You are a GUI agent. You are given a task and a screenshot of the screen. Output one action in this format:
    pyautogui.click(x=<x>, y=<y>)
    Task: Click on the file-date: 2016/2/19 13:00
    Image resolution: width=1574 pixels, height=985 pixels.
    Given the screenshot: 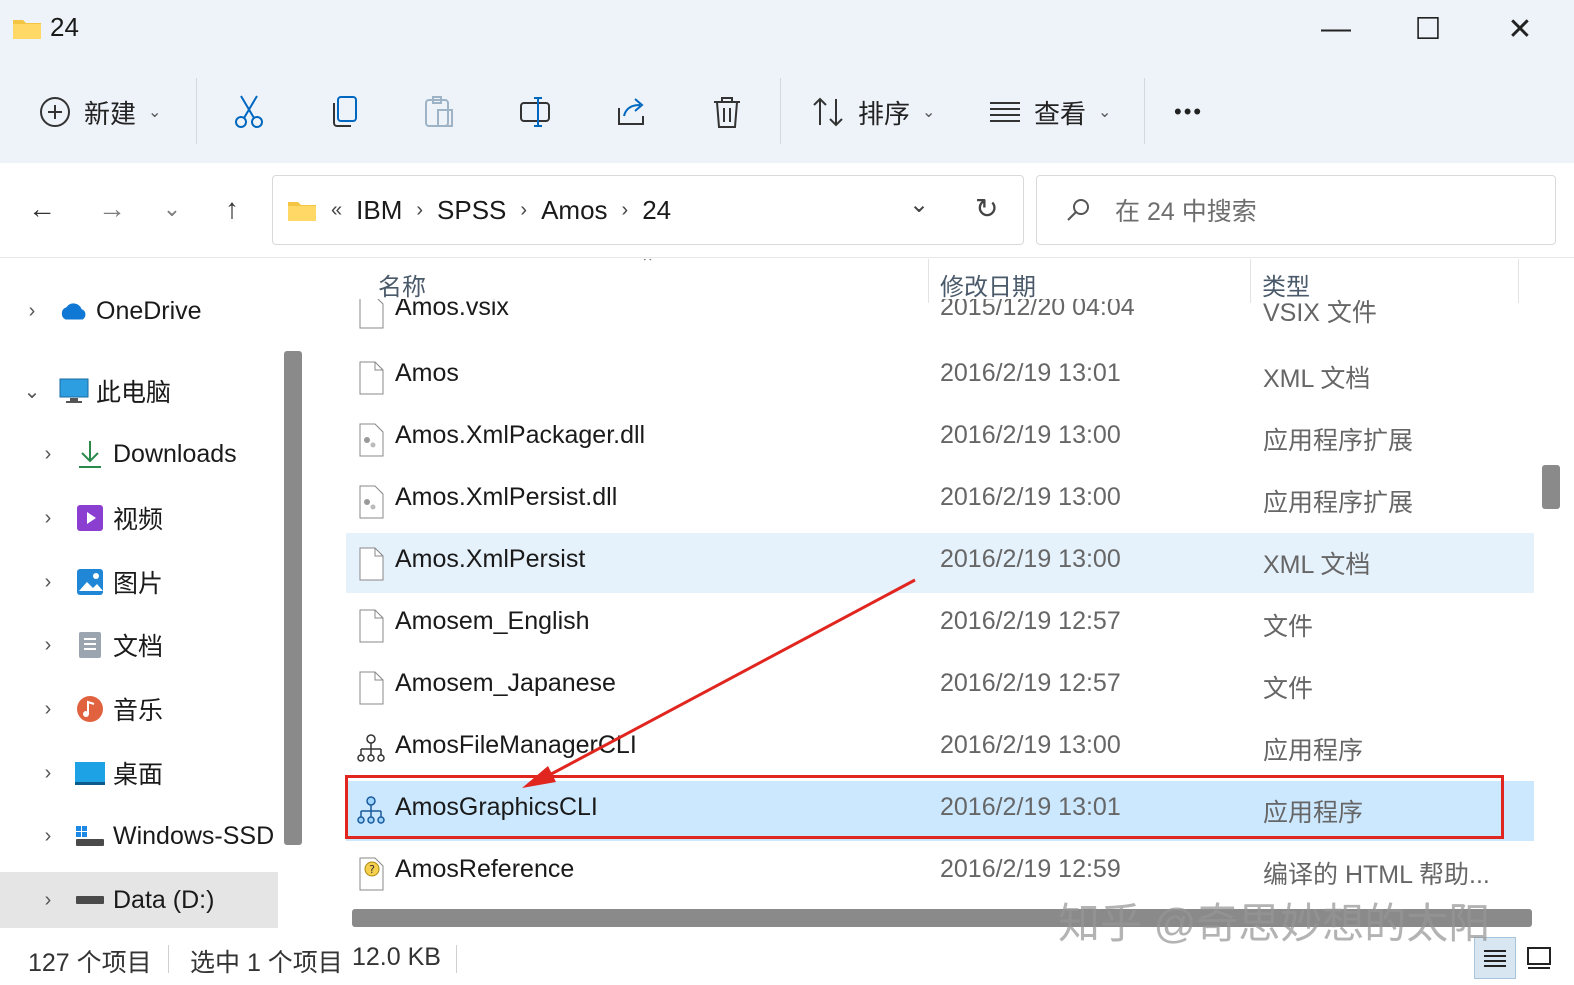 What is the action you would take?
    pyautogui.click(x=1030, y=559)
    